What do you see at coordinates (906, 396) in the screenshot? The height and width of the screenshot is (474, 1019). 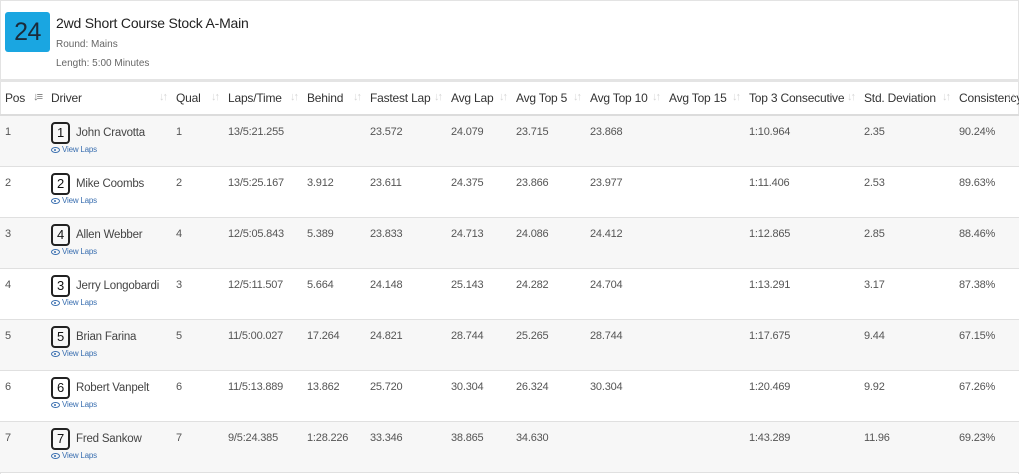 I see `cell-std-dev: 9.92` at bounding box center [906, 396].